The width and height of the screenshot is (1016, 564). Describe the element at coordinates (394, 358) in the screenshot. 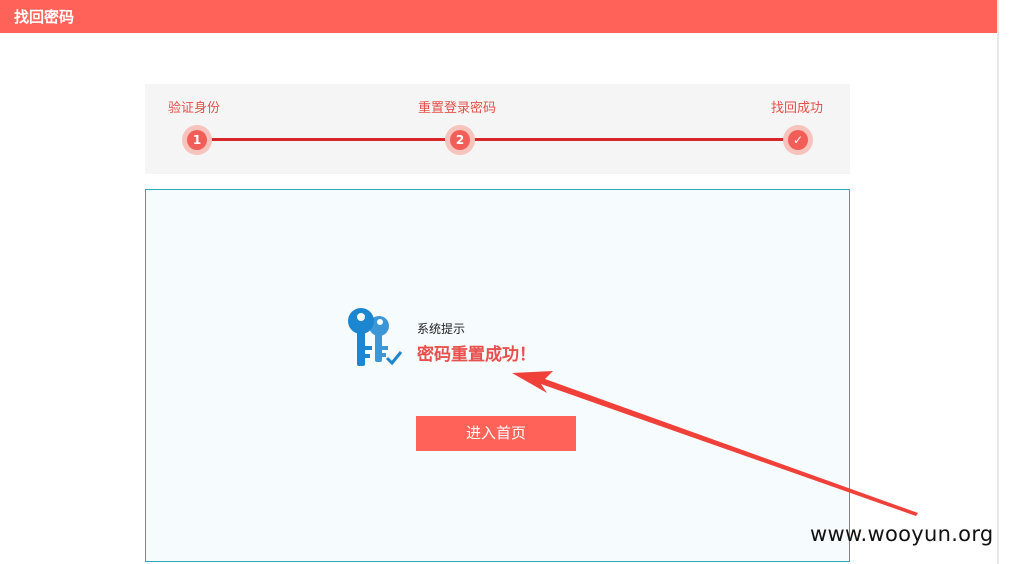

I see `check-icon` at that location.